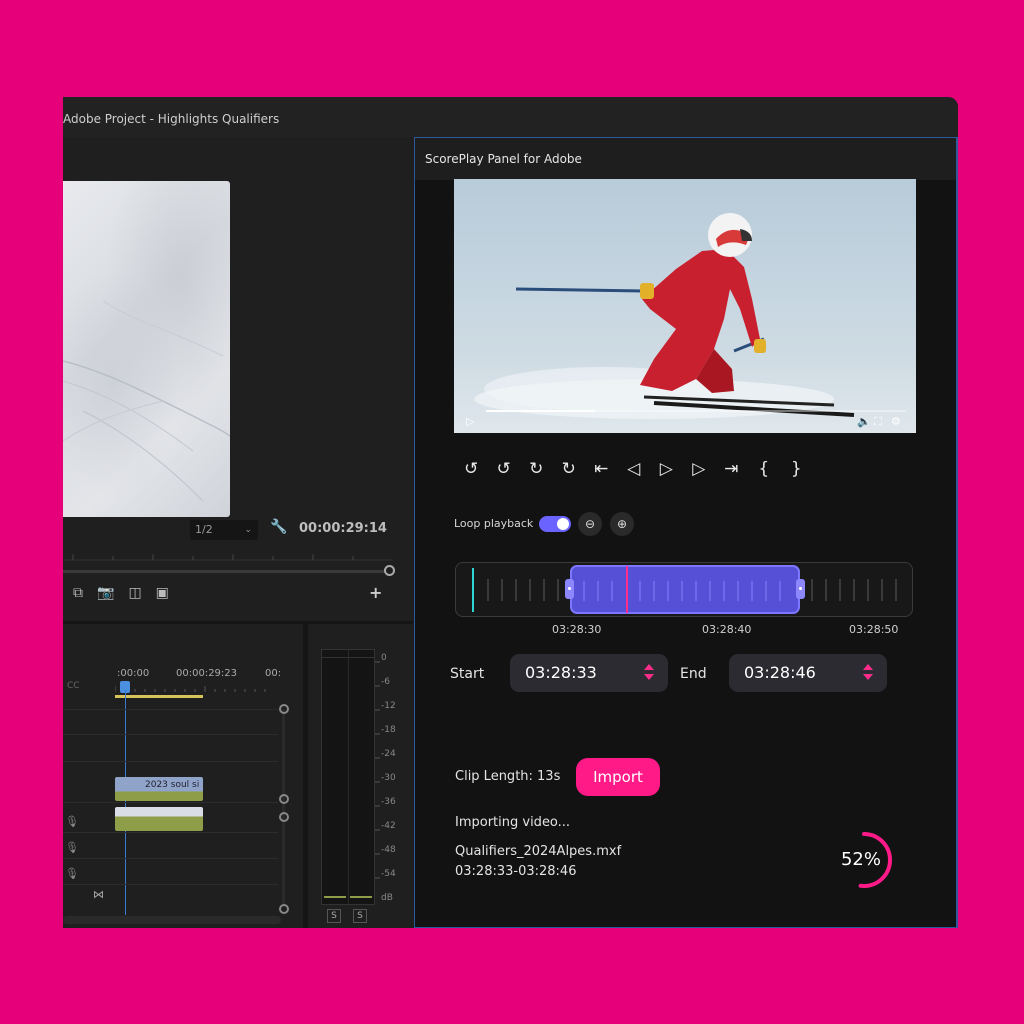  What do you see at coordinates (538, 851) in the screenshot?
I see `import-file-name: Qualifiers_2024Alpes.mxf` at bounding box center [538, 851].